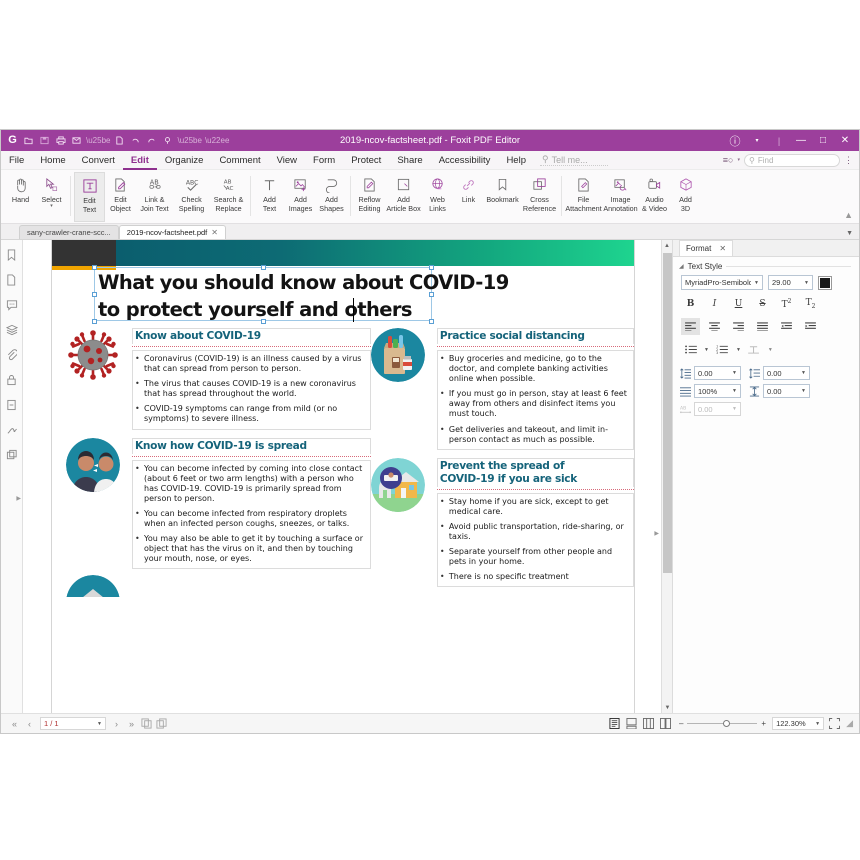 The width and height of the screenshot is (860, 860). What do you see at coordinates (300, 197) in the screenshot?
I see `ribbon-button-add-images: Add Images` at bounding box center [300, 197].